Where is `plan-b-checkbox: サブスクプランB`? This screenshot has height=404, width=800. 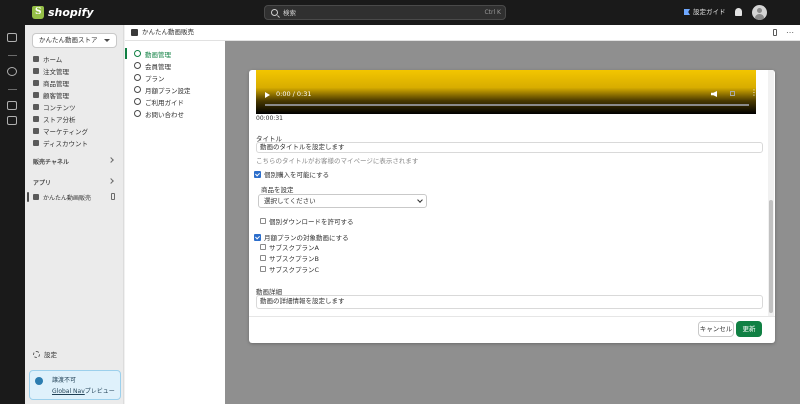 plan-b-checkbox: サブスクプランB is located at coordinates (289, 258).